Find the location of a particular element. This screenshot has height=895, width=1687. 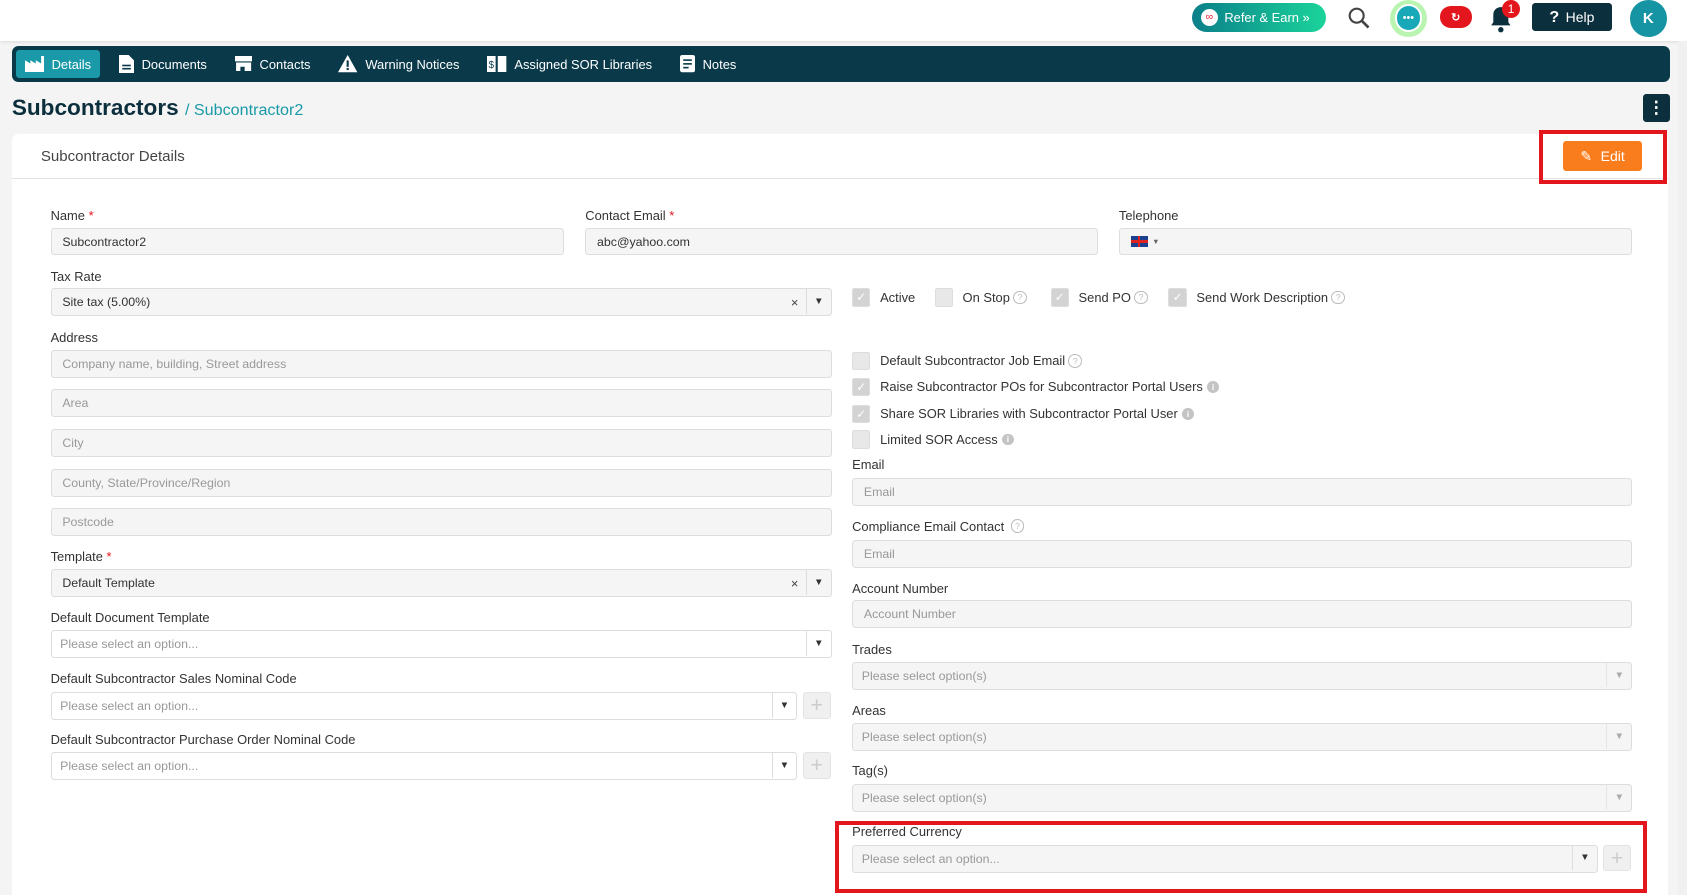

breadcrumb: / Subcontractor2 is located at coordinates (244, 110).